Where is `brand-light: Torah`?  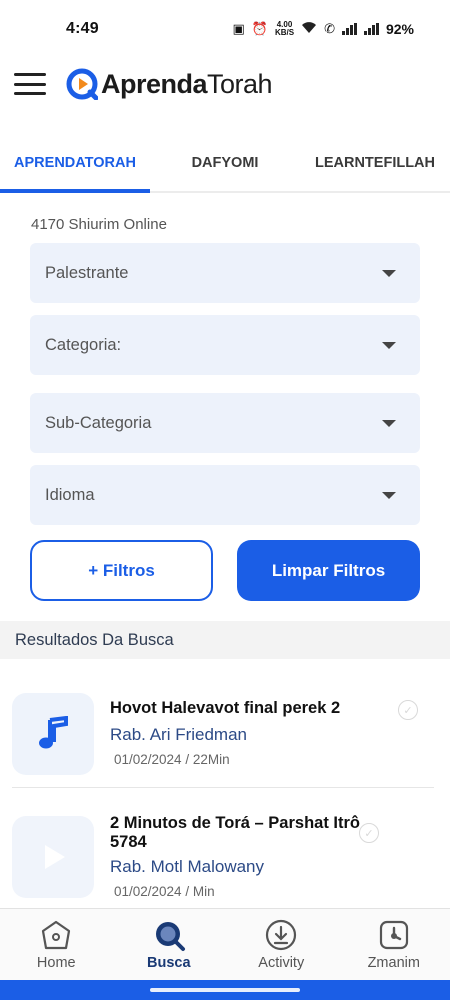
brand-light: Torah is located at coordinates (240, 83).